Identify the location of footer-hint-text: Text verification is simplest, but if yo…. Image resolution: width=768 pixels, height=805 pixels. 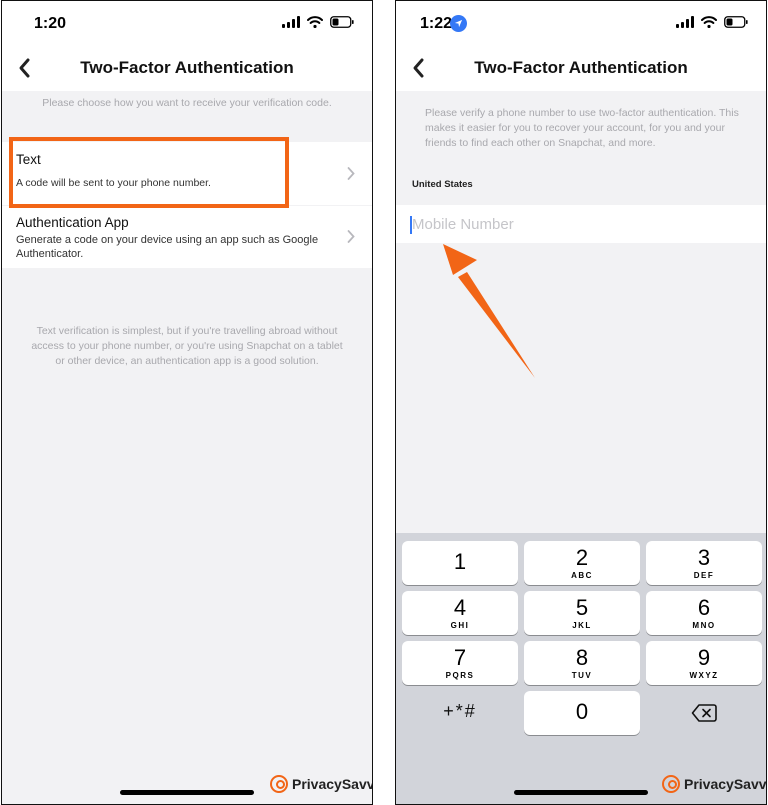
(187, 346).